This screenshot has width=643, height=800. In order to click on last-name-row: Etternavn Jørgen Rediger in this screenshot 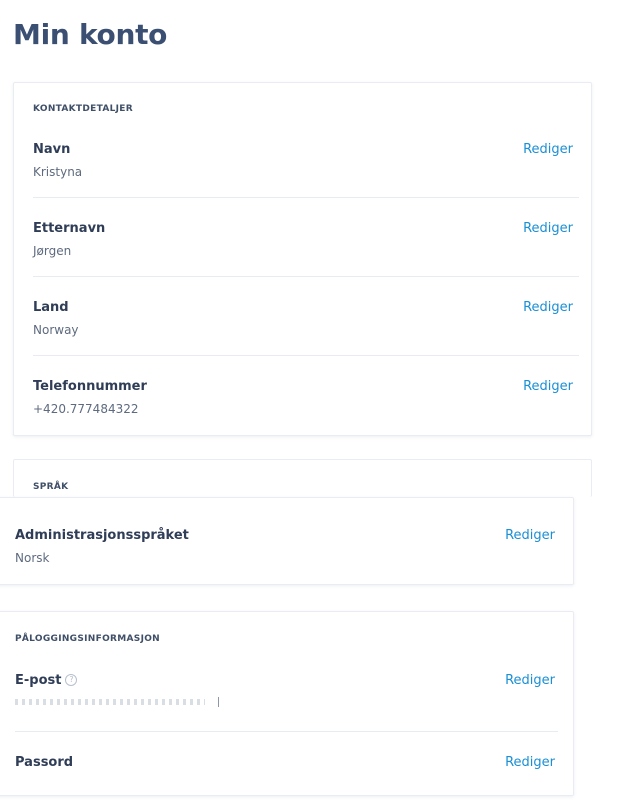, I will do `click(303, 241)`.